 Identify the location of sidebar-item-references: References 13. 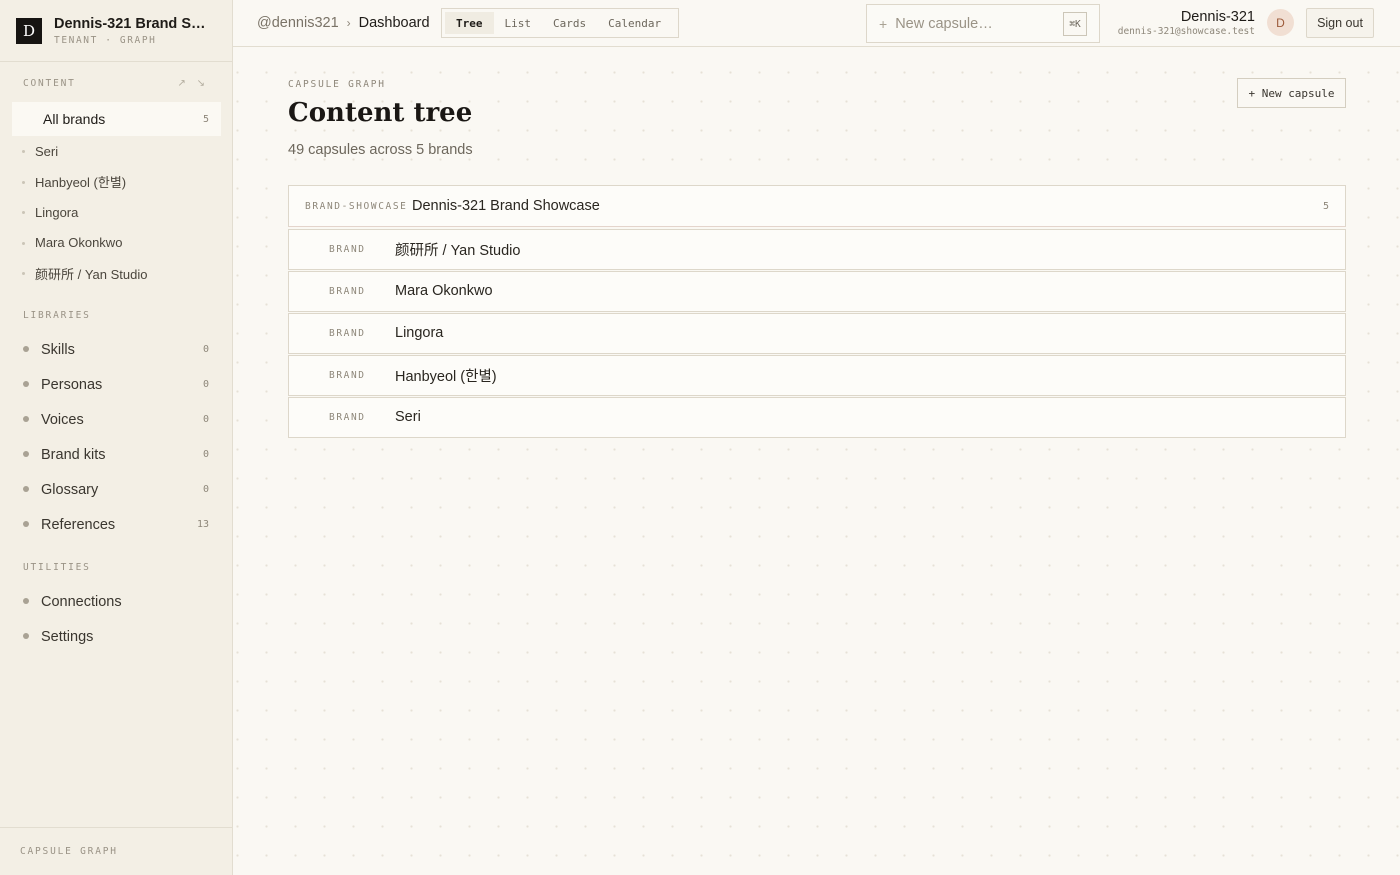
(116, 524).